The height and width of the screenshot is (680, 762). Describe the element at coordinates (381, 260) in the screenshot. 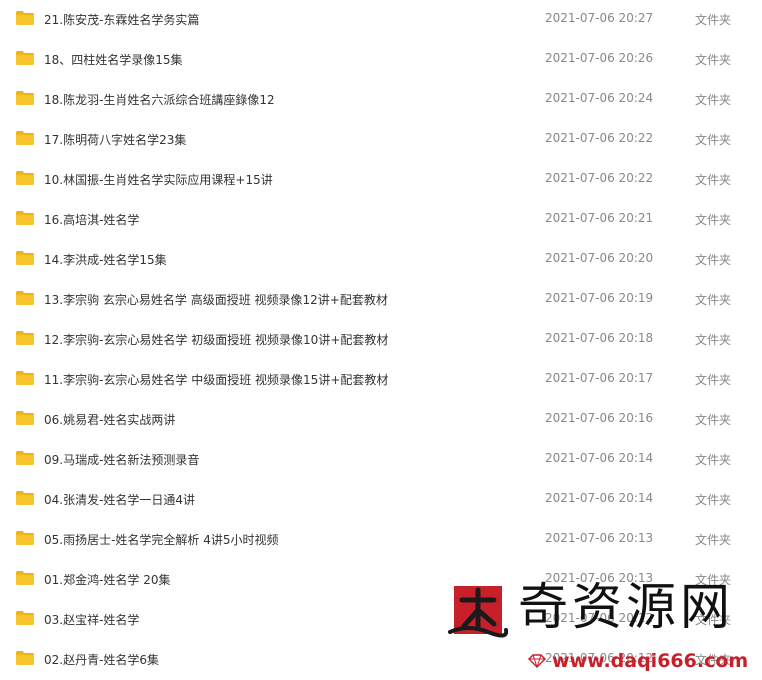

I see `file-row: 14.李洪成-姓名学15集 2021-07-06 20:20 文件夹` at that location.